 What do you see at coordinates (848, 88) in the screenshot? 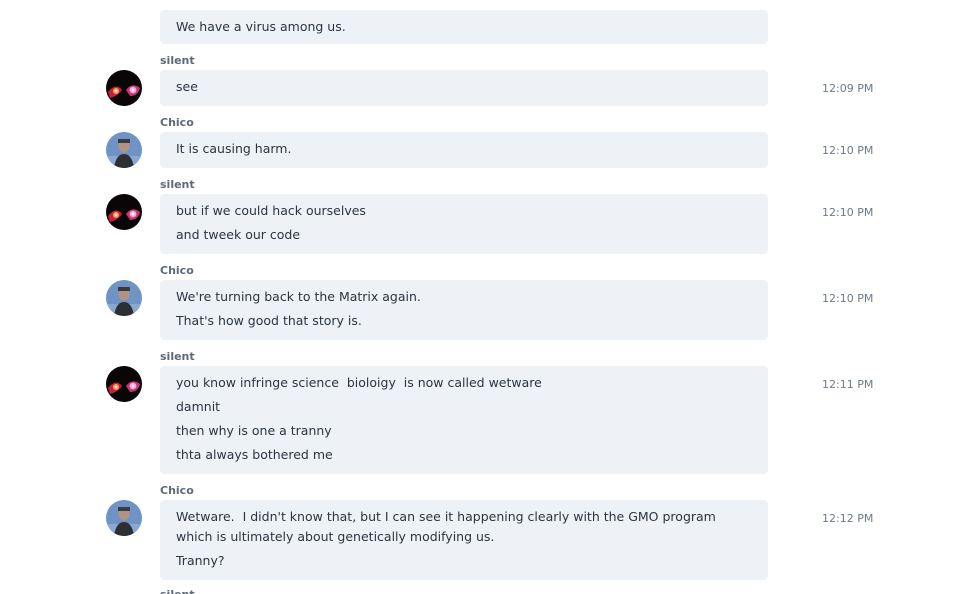
I see `message-timestamp: 12:09 PM` at bounding box center [848, 88].